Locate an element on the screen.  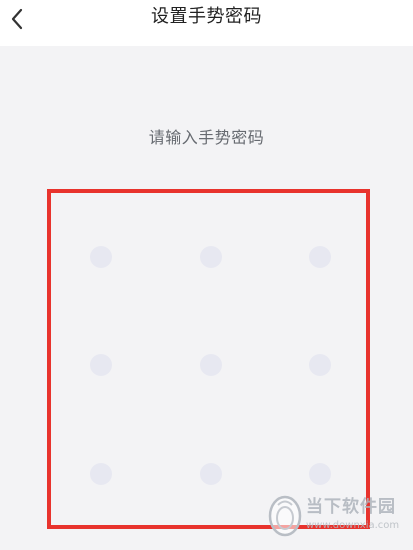
watermark-url: www.downxia.com is located at coordinates (353, 525).